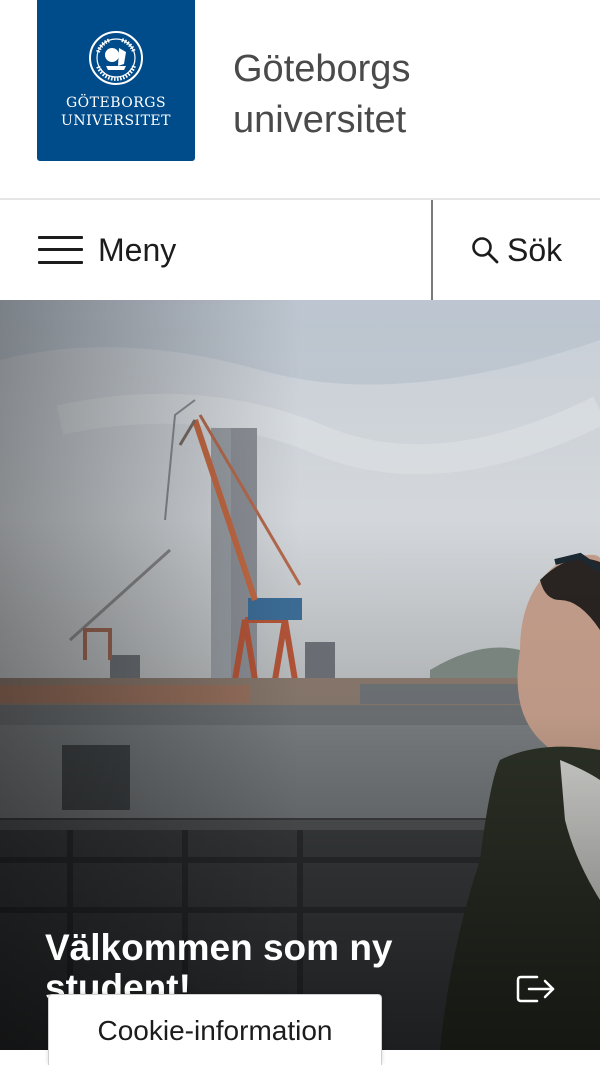 The width and height of the screenshot is (600, 1065). Describe the element at coordinates (321, 95) in the screenshot. I see `university-wordmark: Göteborgs universitet` at that location.